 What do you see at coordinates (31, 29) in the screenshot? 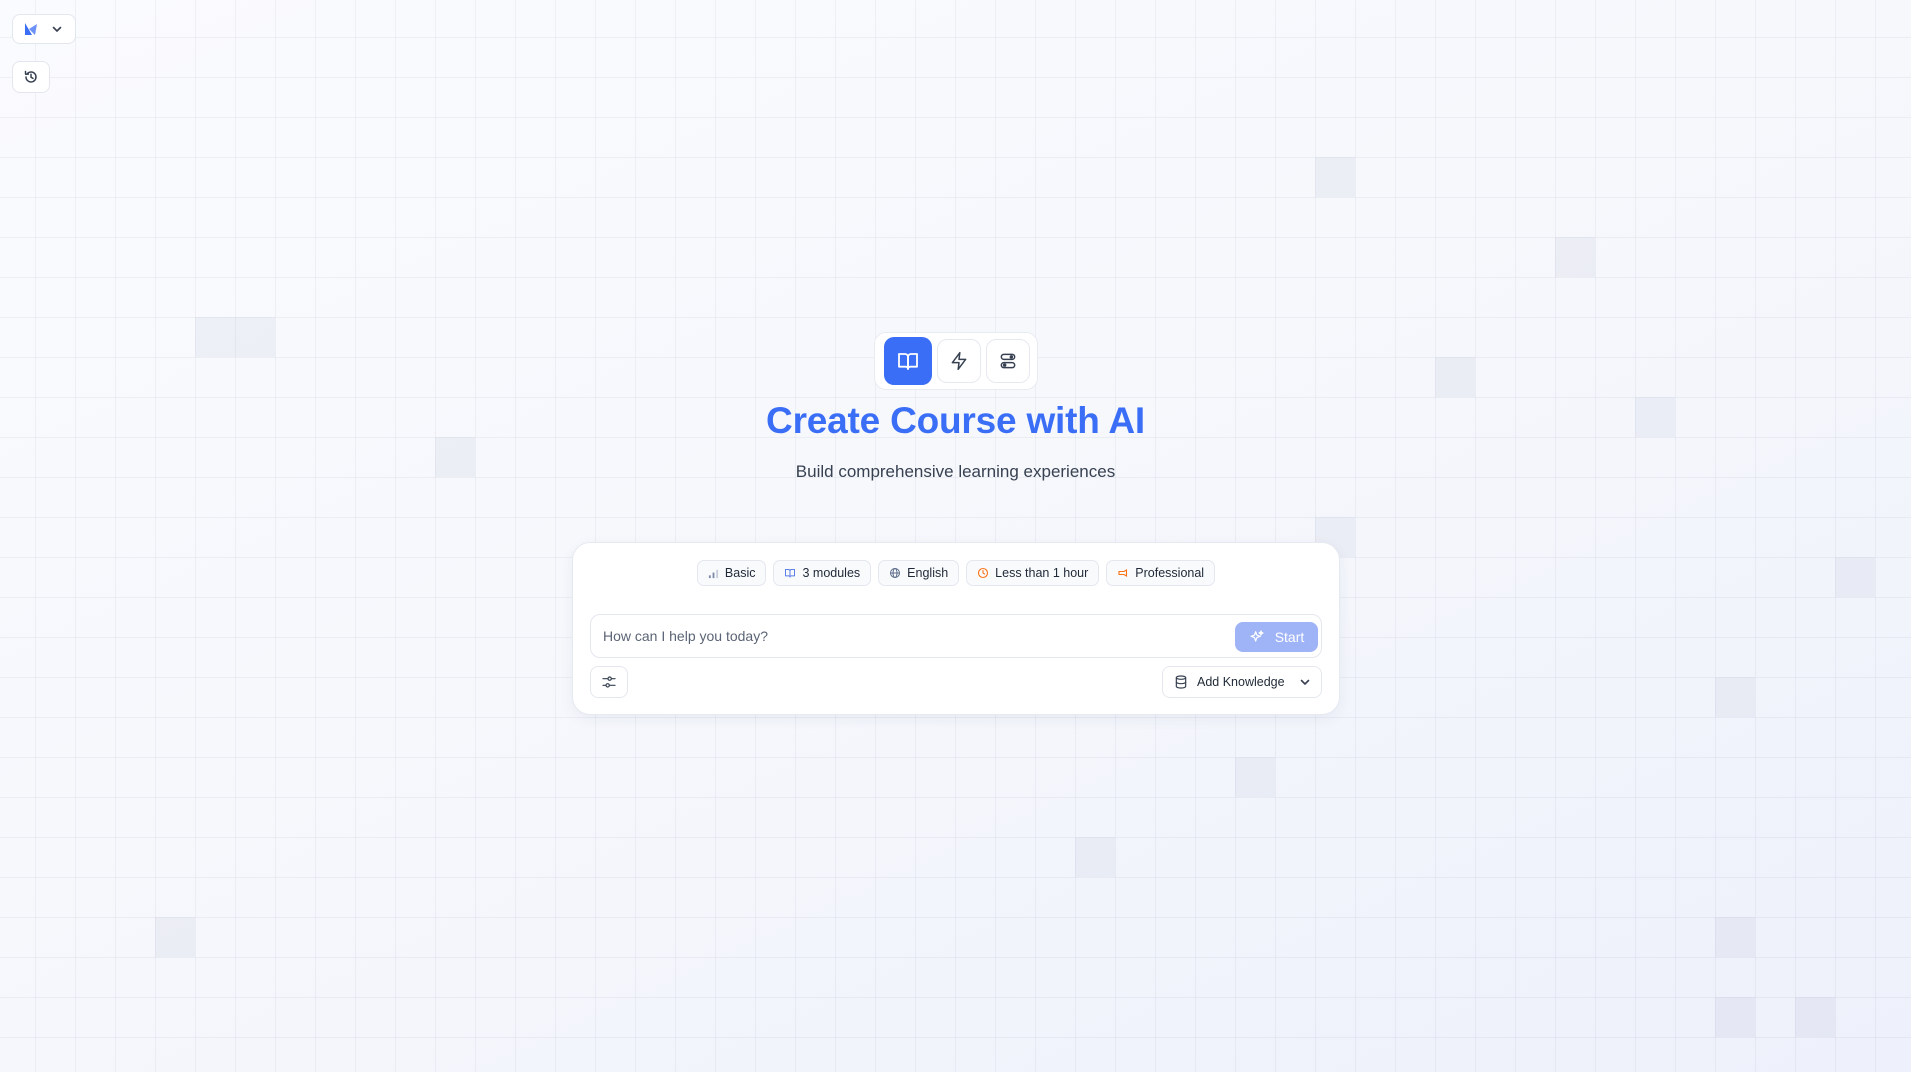
I see `logo-icon` at bounding box center [31, 29].